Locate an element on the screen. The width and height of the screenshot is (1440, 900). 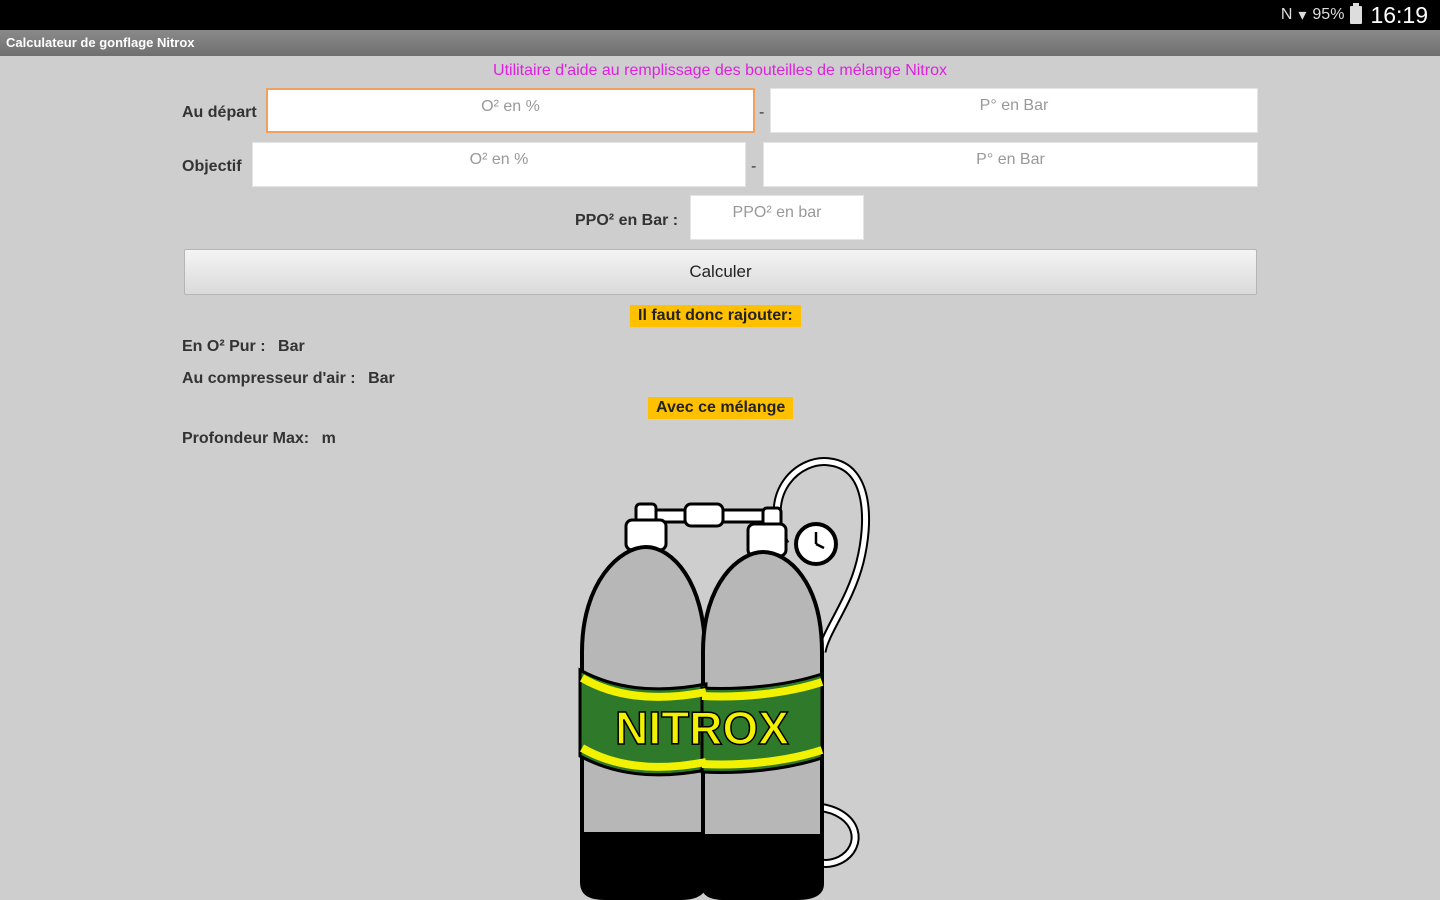
air-unit: Bar is located at coordinates (381, 378).